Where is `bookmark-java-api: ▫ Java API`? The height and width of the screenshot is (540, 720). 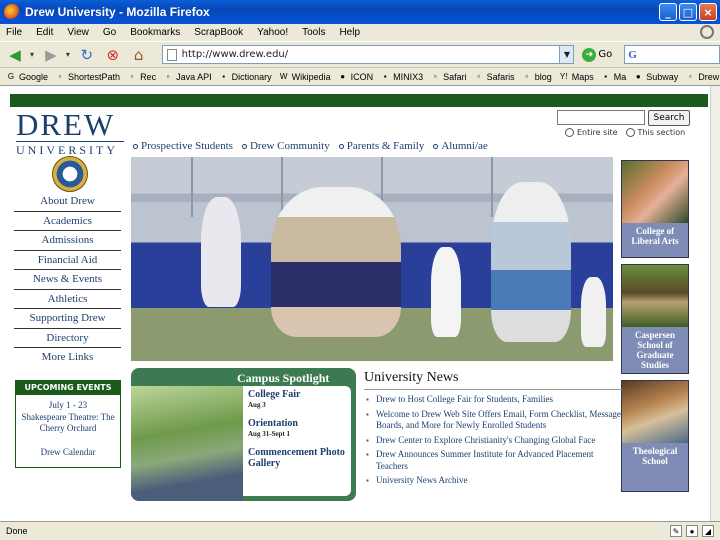
bookmark-java-api: ▫ Java API is located at coordinates (187, 77).